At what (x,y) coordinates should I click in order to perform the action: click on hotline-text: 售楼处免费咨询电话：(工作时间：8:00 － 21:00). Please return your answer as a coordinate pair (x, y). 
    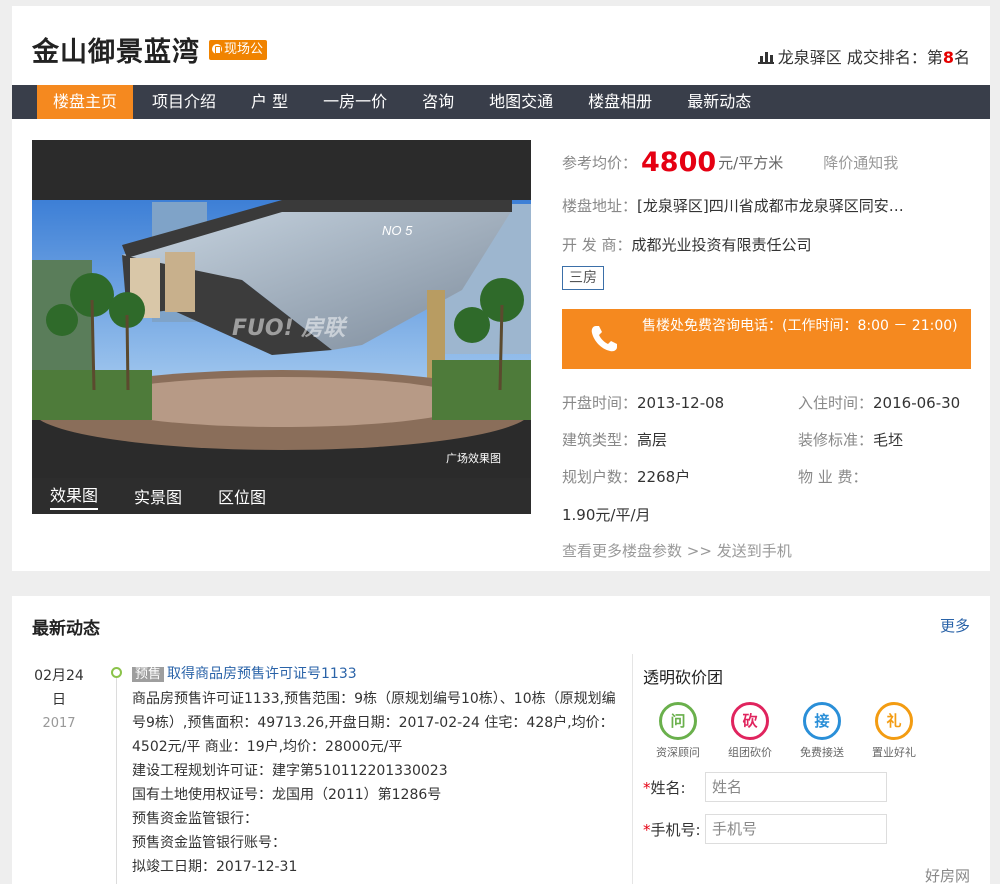
    Looking at the image, I should click on (800, 326).